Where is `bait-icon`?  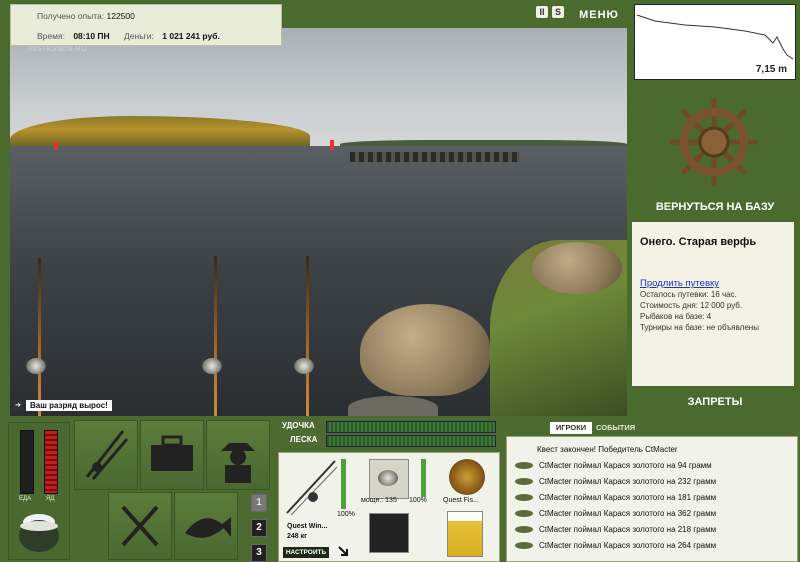 bait-icon is located at coordinates (465, 534).